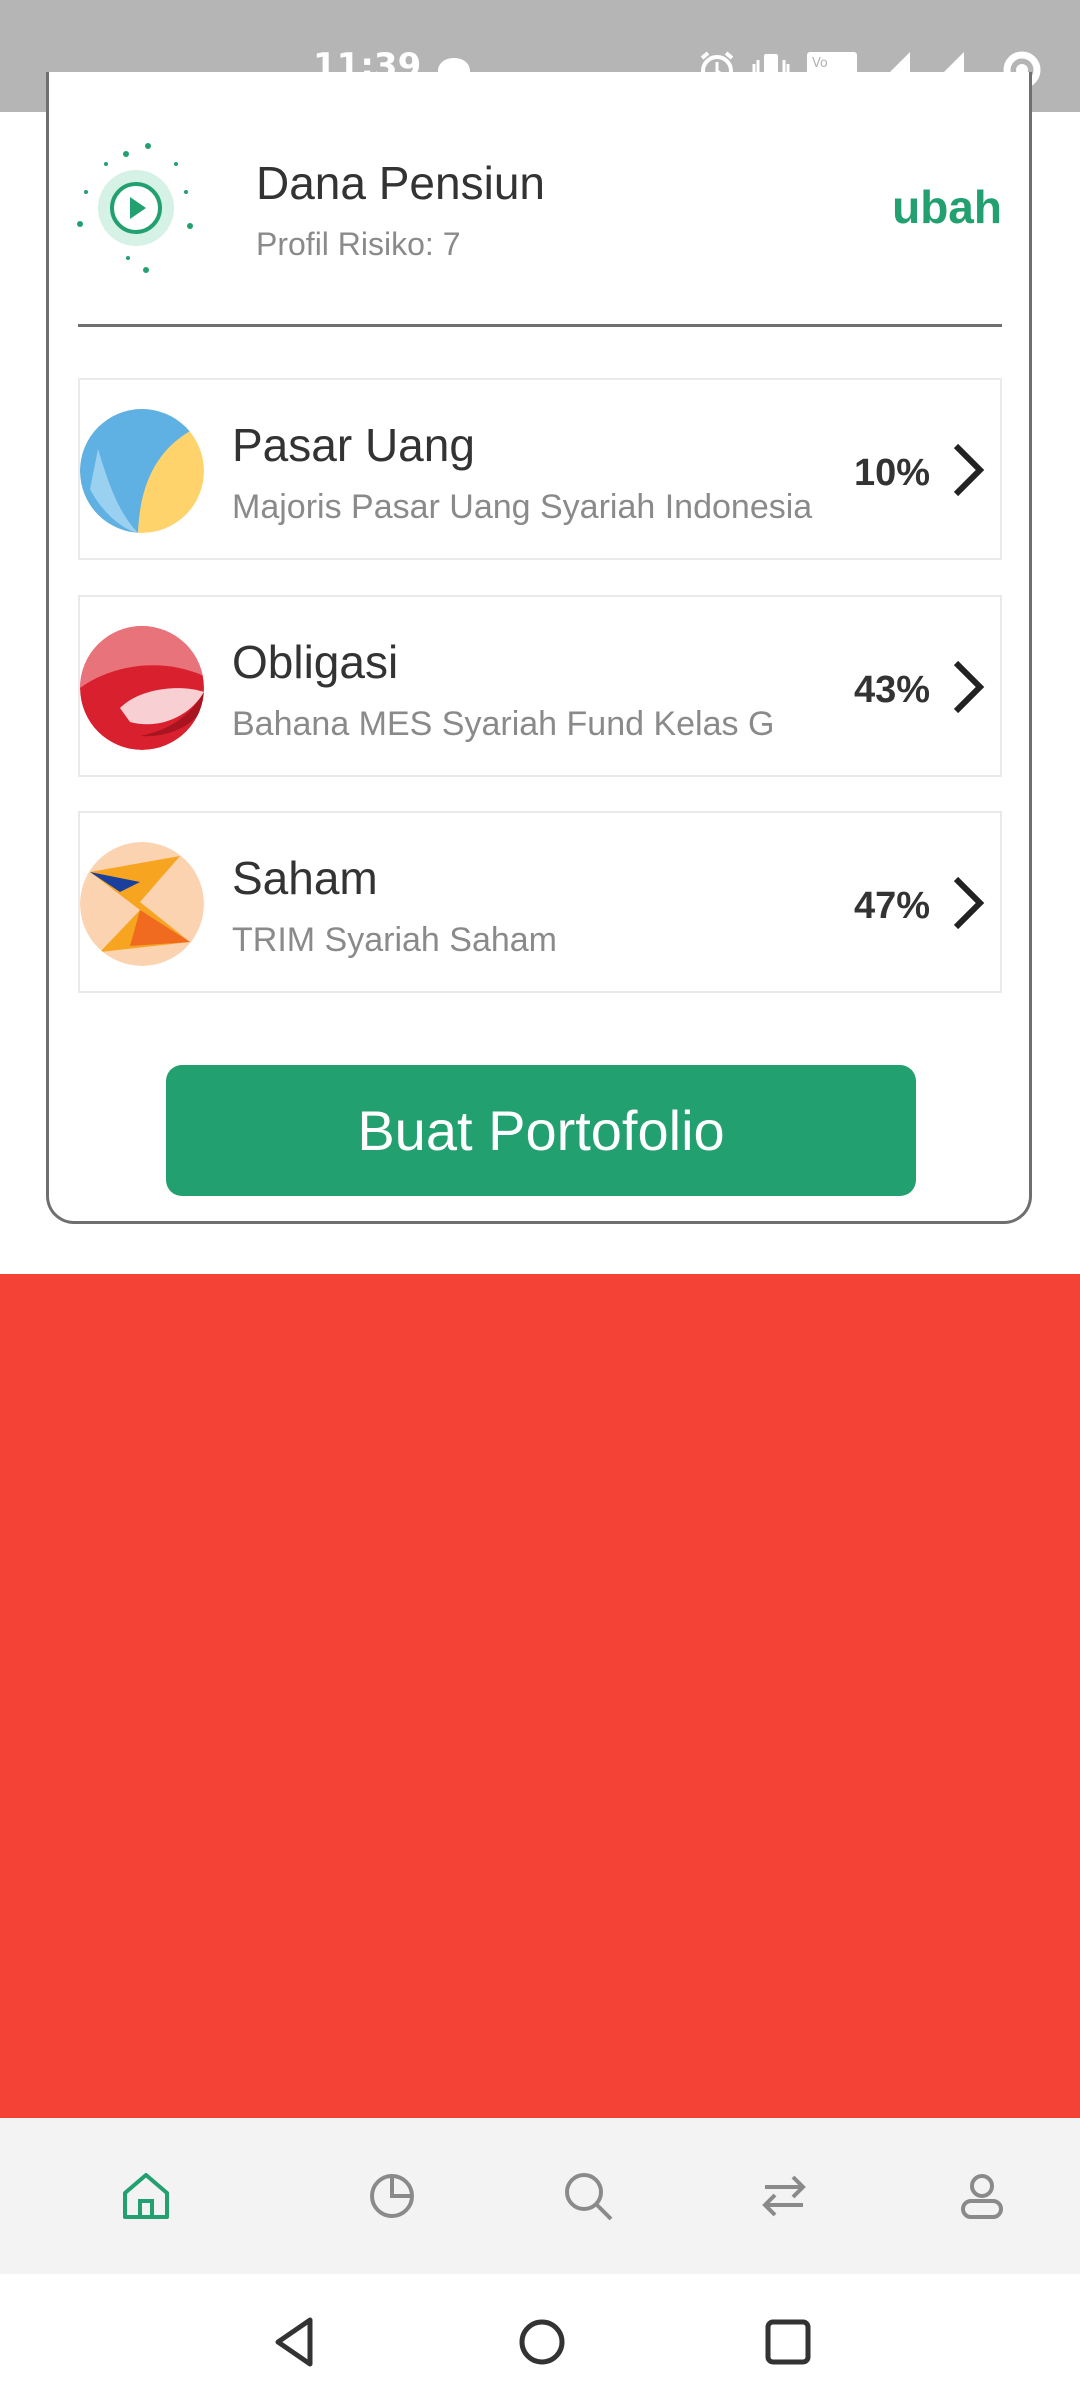 Image resolution: width=1080 pixels, height=2400 pixels. I want to click on back-icon, so click(296, 2342).